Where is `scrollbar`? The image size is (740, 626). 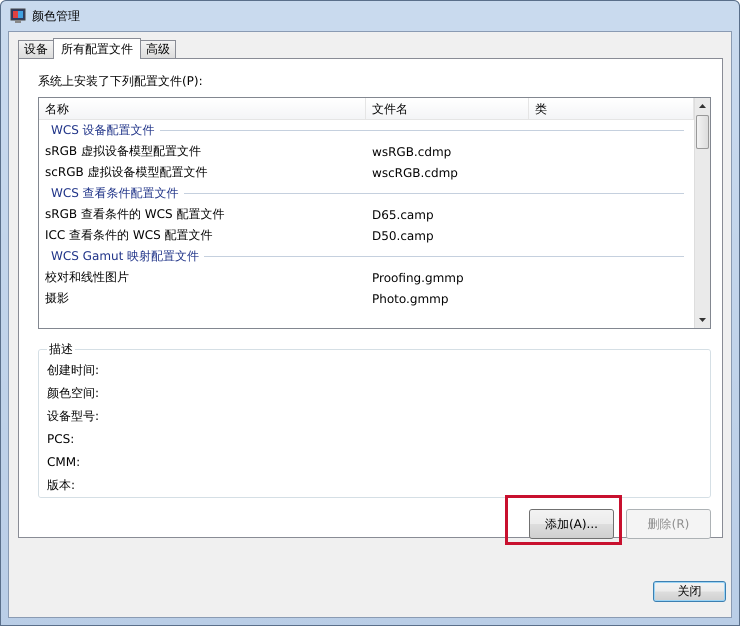 scrollbar is located at coordinates (702, 213).